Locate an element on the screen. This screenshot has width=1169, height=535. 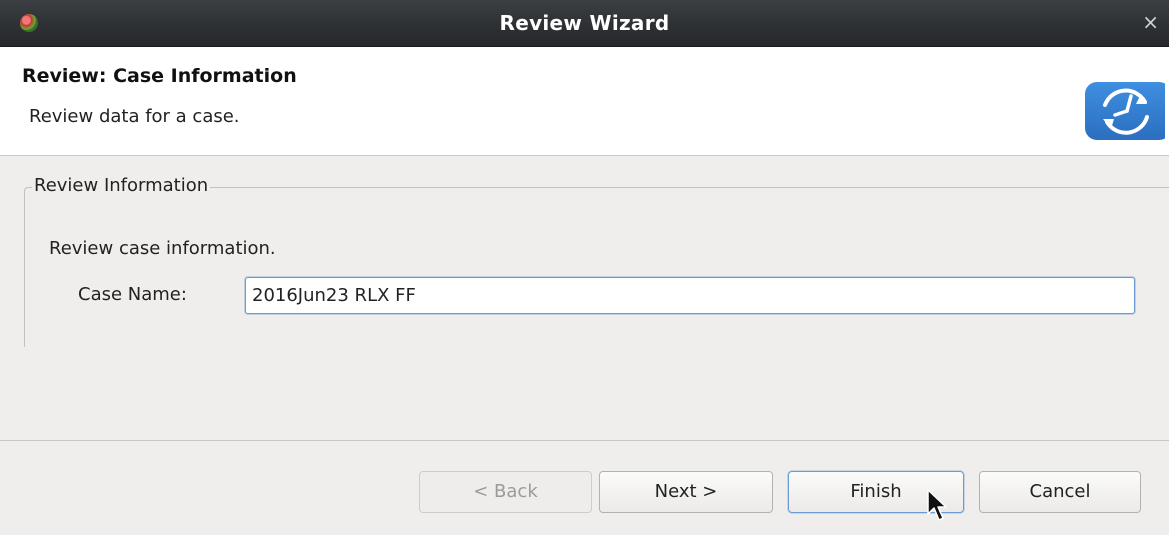
group-legend: Review Information is located at coordinates (121, 185).